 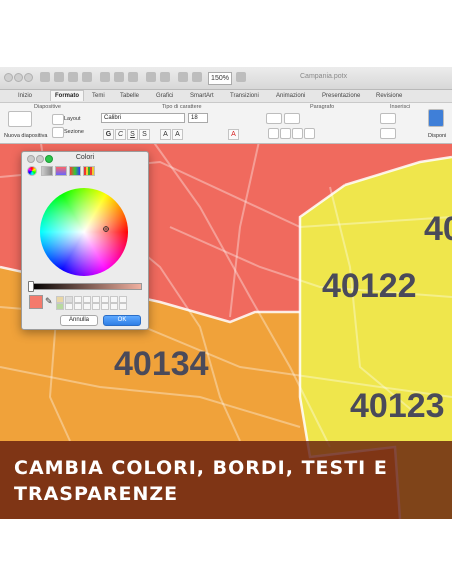 I want to click on brightness-slider, so click(x=86, y=286).